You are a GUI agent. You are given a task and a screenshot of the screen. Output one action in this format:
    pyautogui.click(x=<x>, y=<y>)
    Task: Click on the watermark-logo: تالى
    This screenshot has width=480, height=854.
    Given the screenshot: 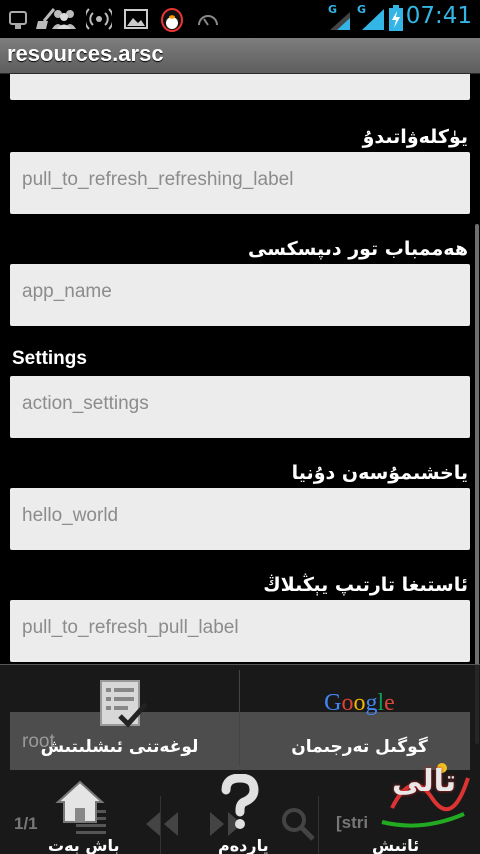 What is the action you would take?
    pyautogui.click(x=424, y=793)
    